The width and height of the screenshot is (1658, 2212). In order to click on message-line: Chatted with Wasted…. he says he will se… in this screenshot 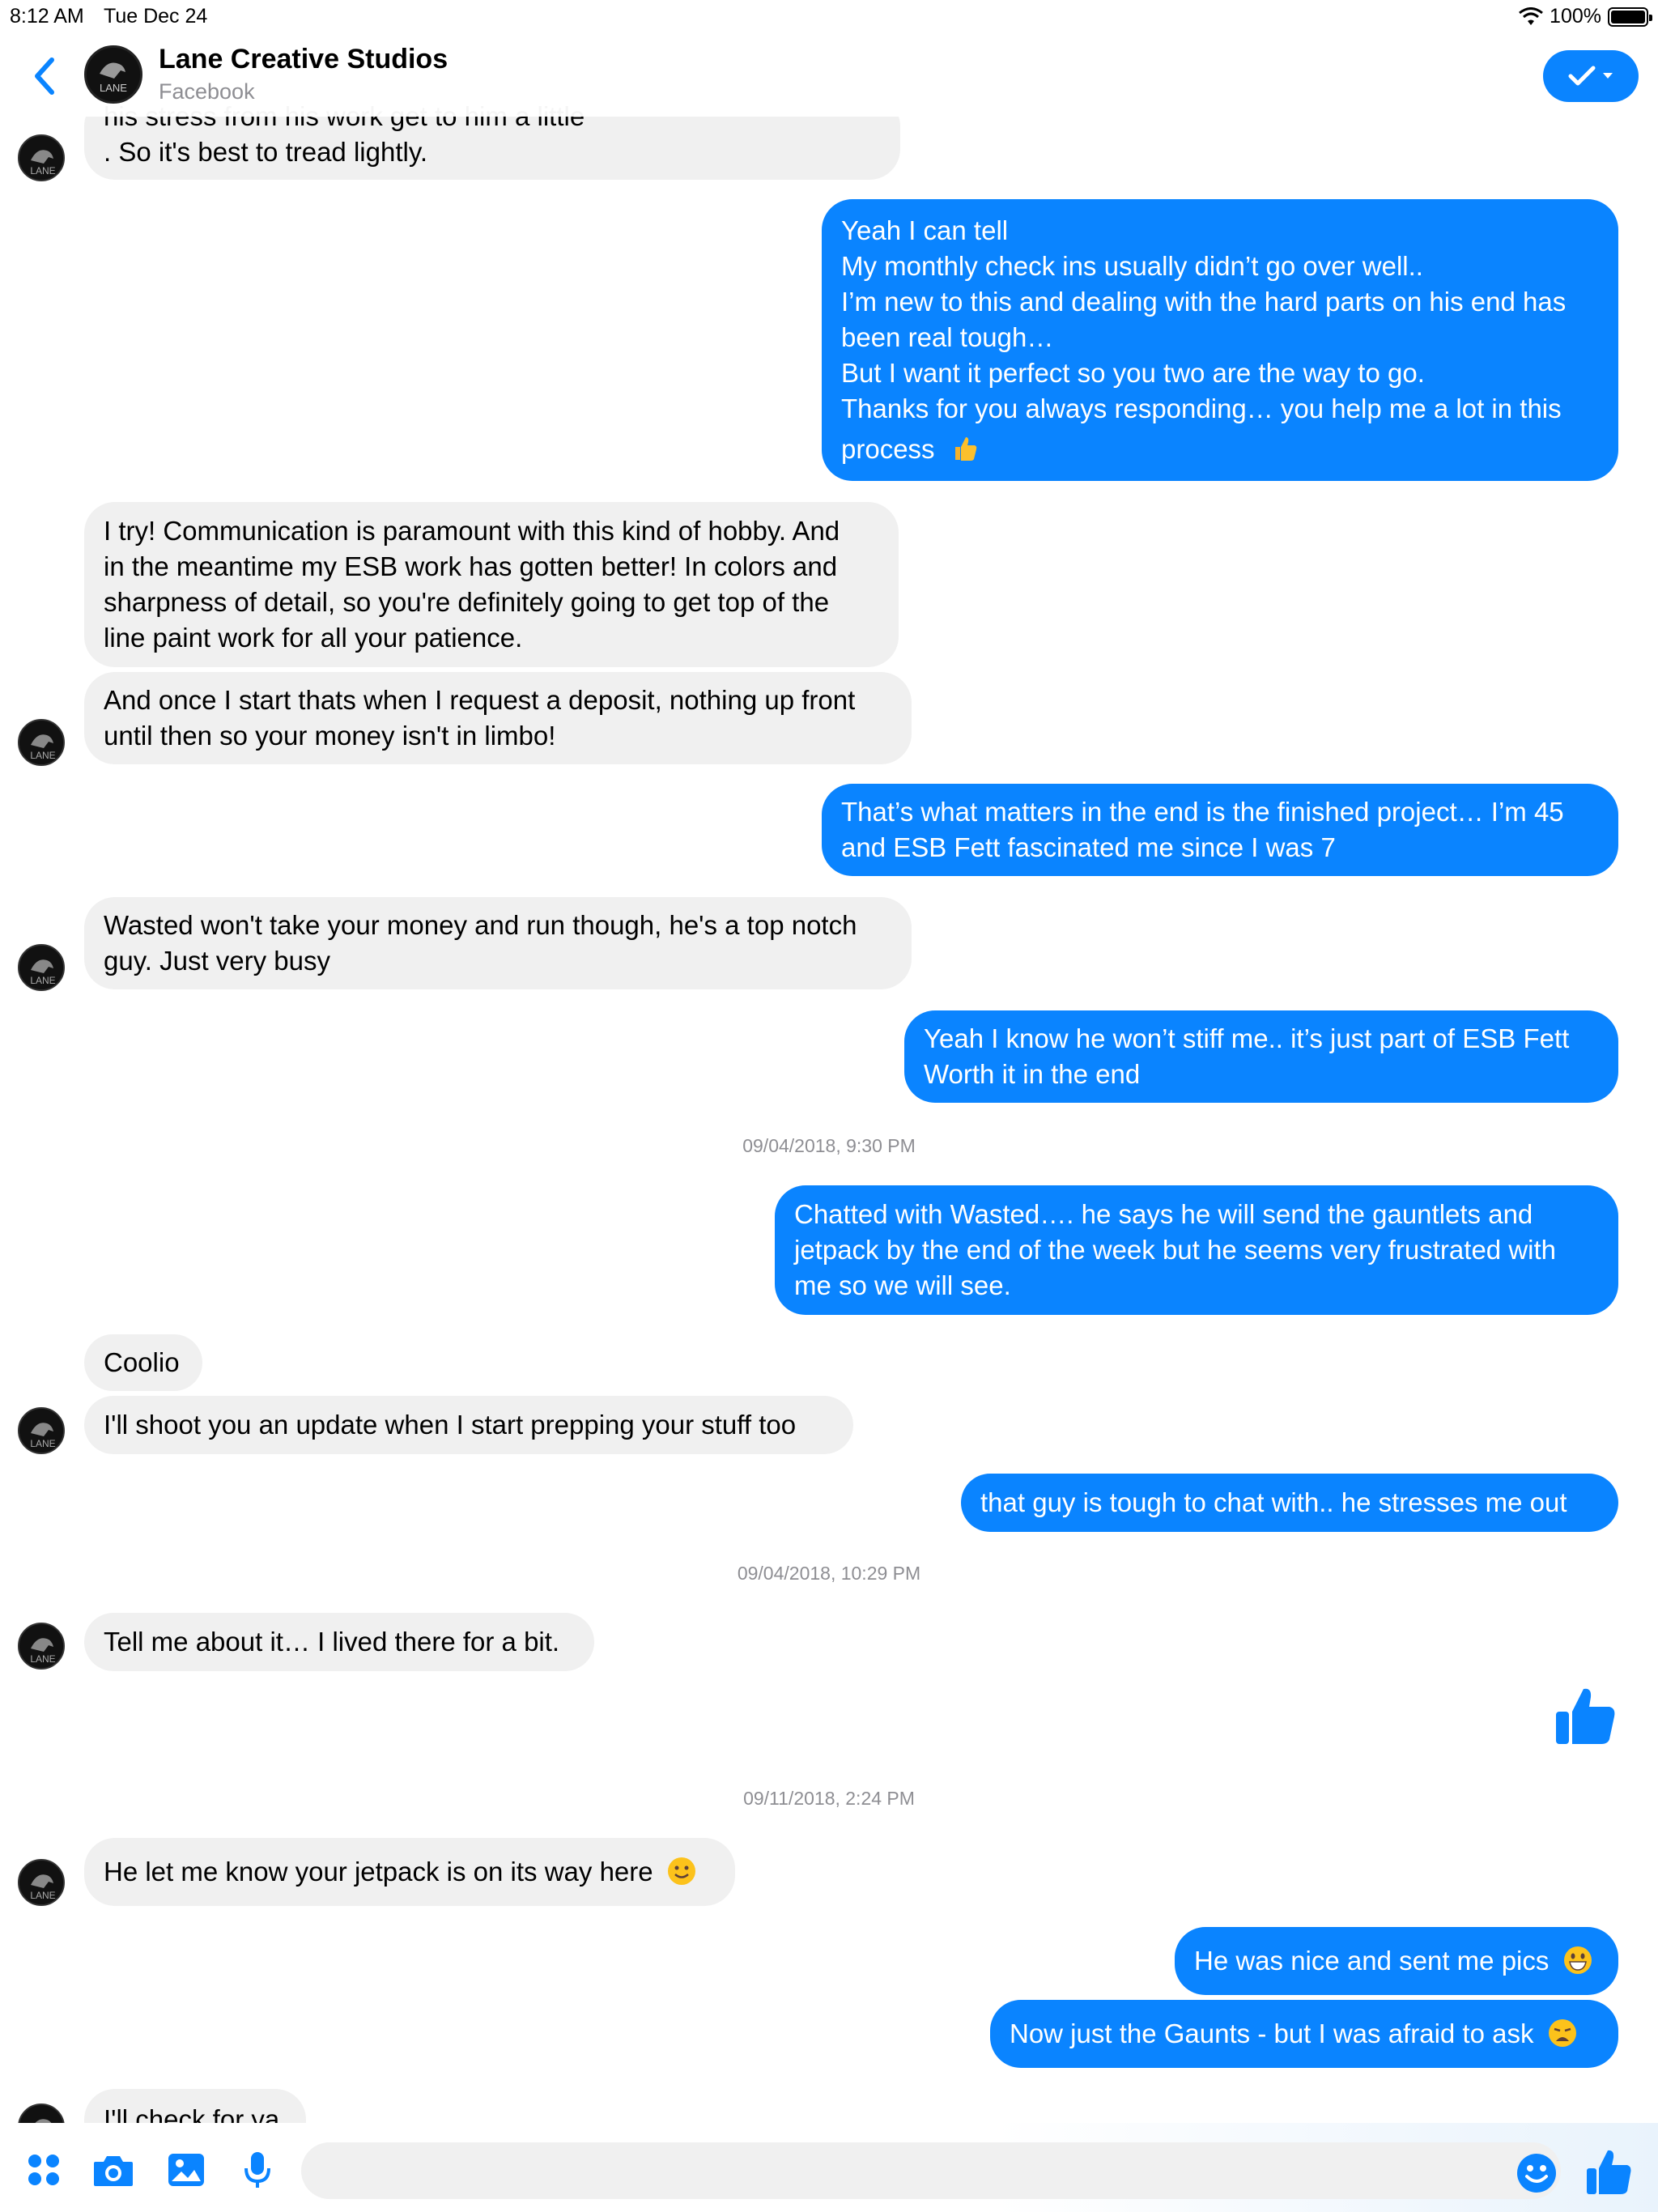, I will do `click(1163, 1214)`.